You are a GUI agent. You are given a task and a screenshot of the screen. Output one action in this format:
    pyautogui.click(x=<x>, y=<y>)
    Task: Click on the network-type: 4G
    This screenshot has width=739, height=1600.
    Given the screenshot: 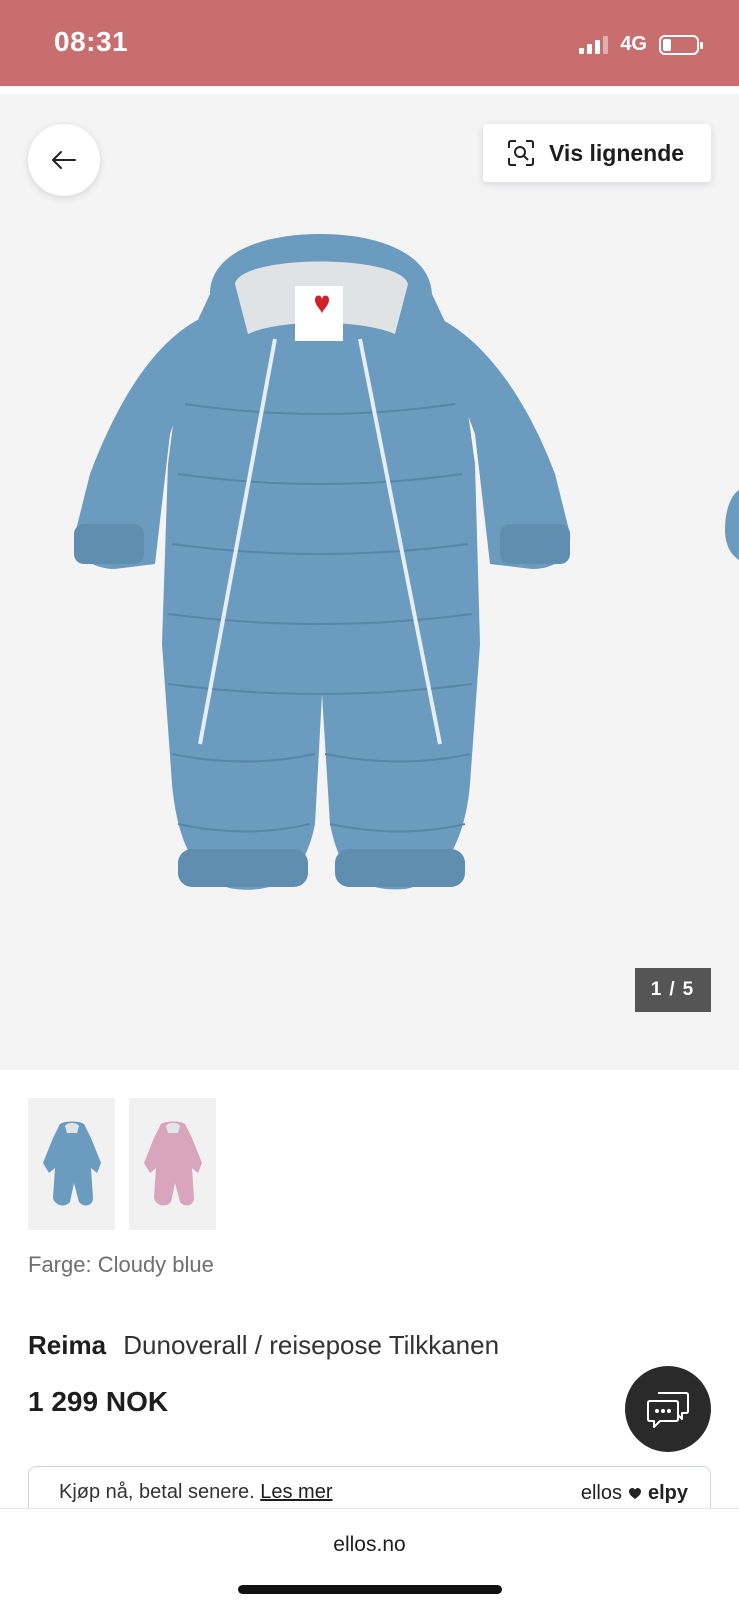 What is the action you would take?
    pyautogui.click(x=633, y=44)
    